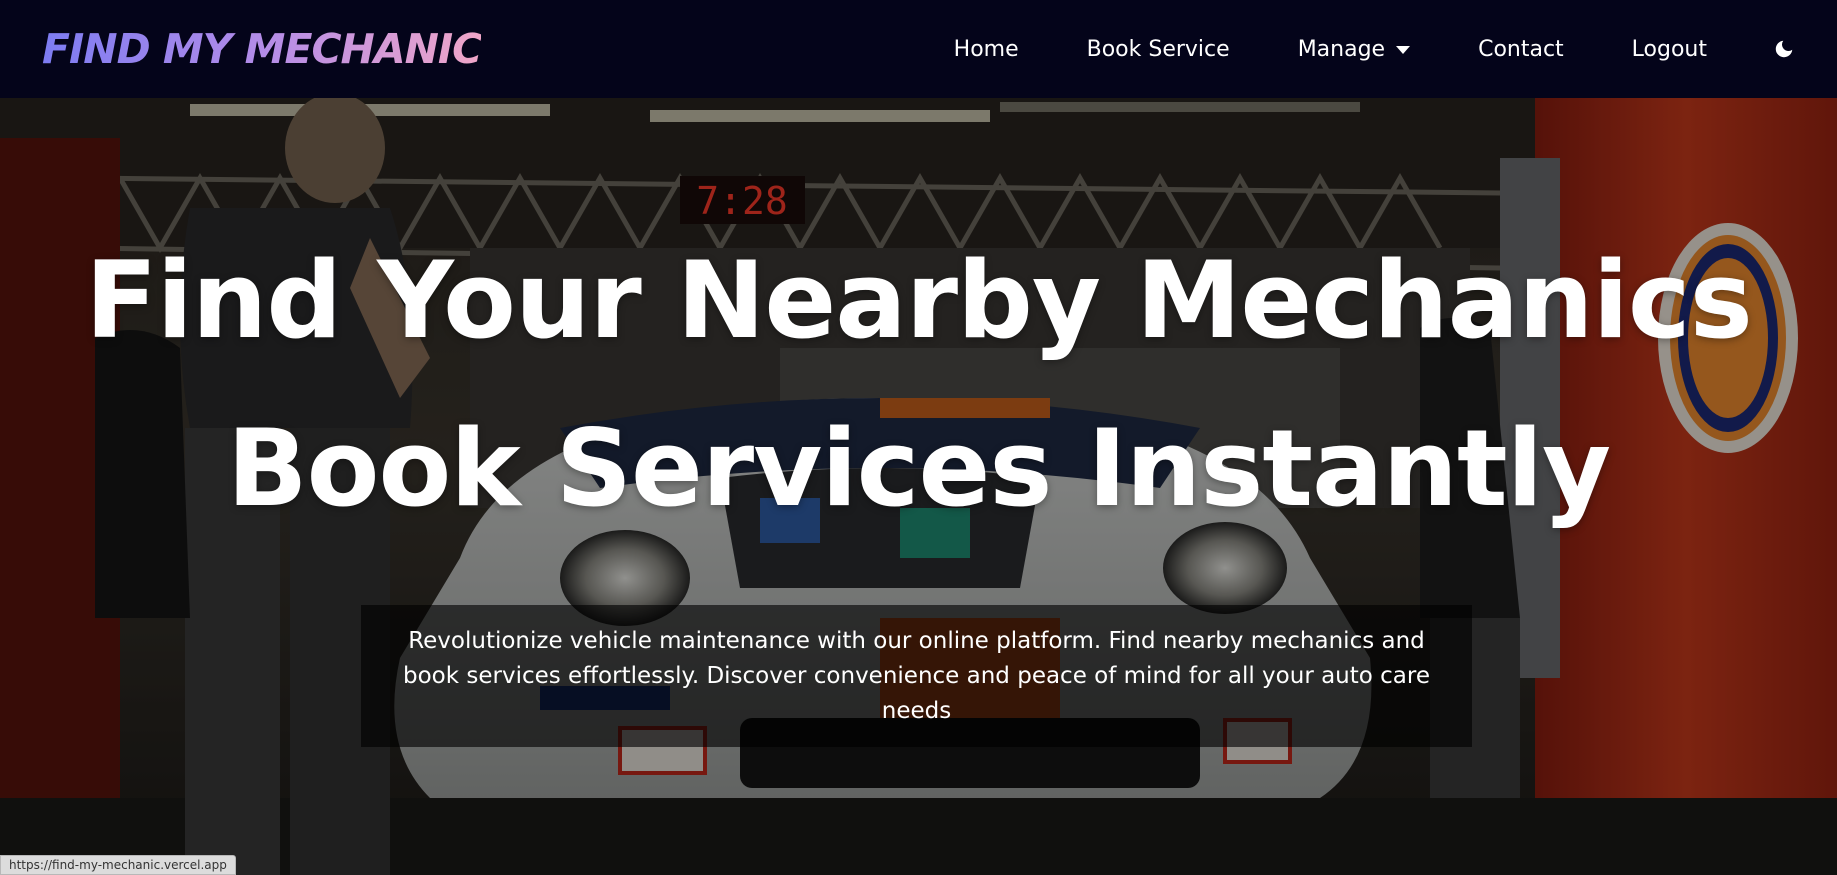 The height and width of the screenshot is (875, 1837). Describe the element at coordinates (1158, 49) in the screenshot. I see `nav-book-service-link: Book Service` at that location.